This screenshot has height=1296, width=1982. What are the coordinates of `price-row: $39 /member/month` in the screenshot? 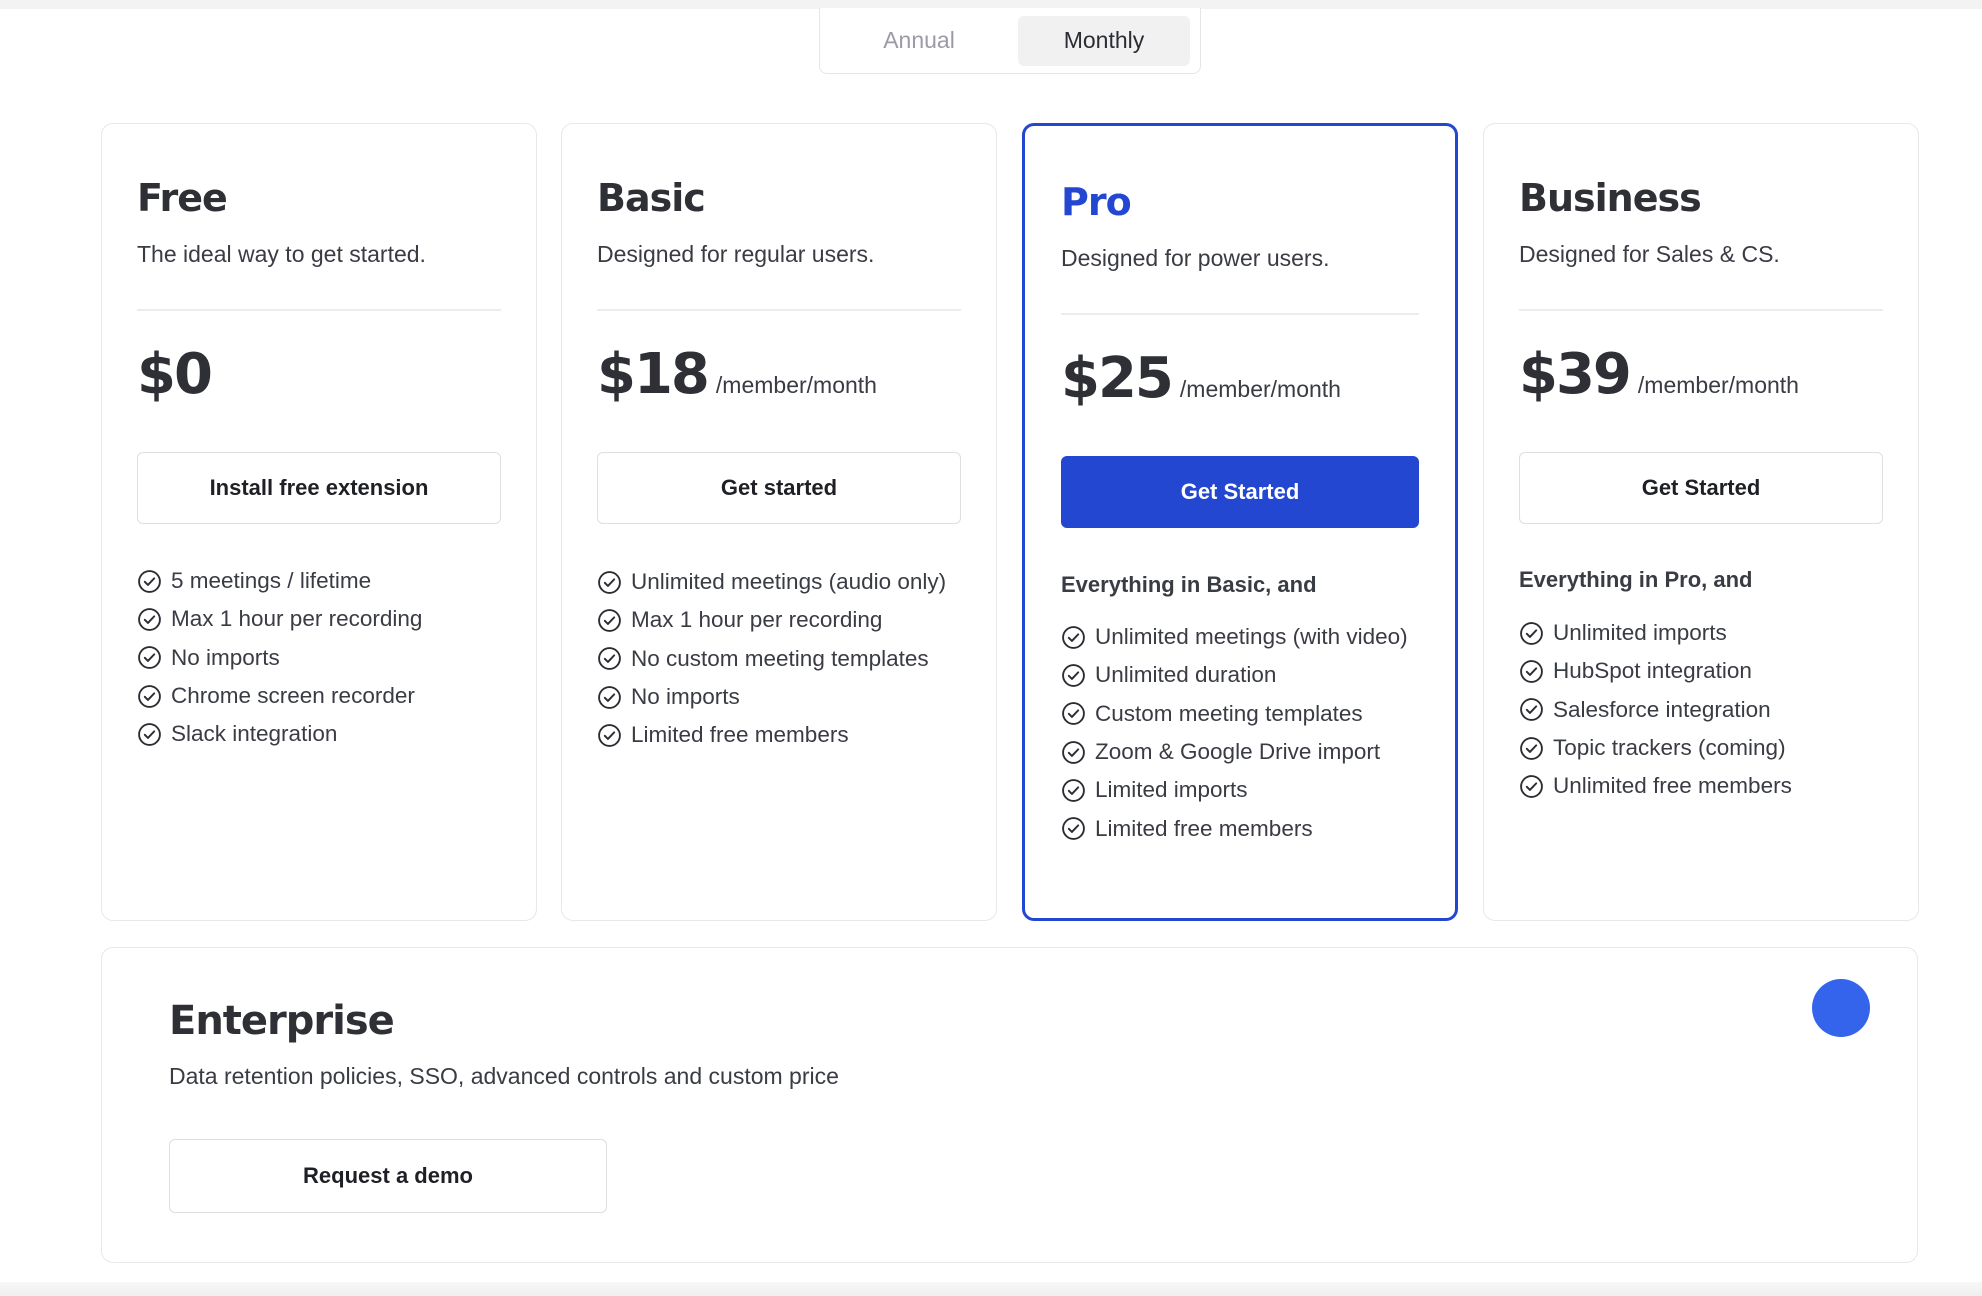 It's located at (1659, 374).